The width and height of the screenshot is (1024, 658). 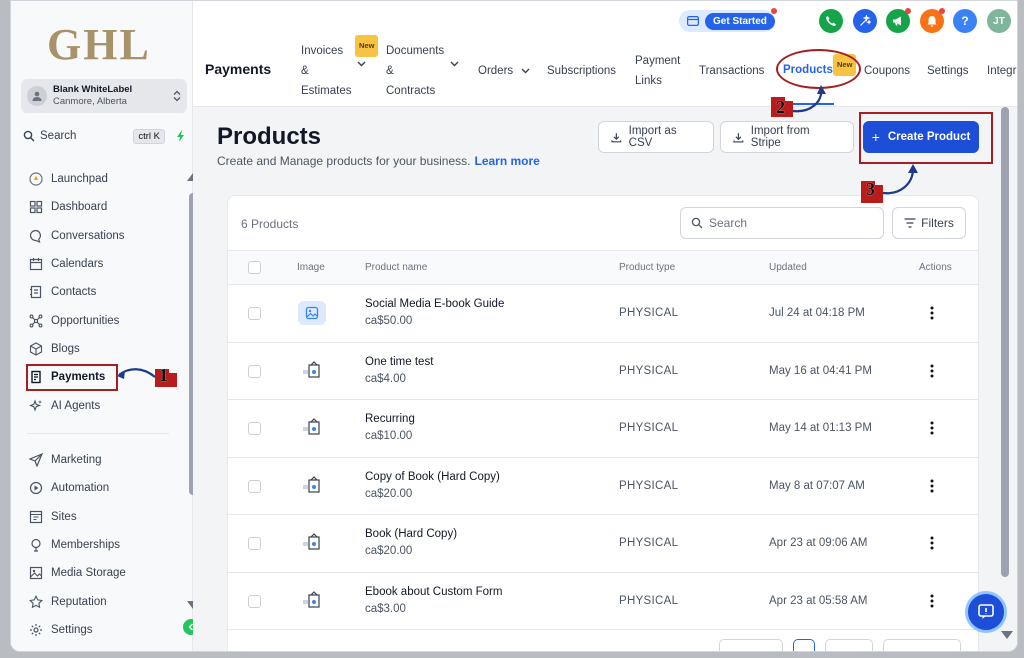 What do you see at coordinates (99, 44) in the screenshot?
I see `brand-logo: GHL` at bounding box center [99, 44].